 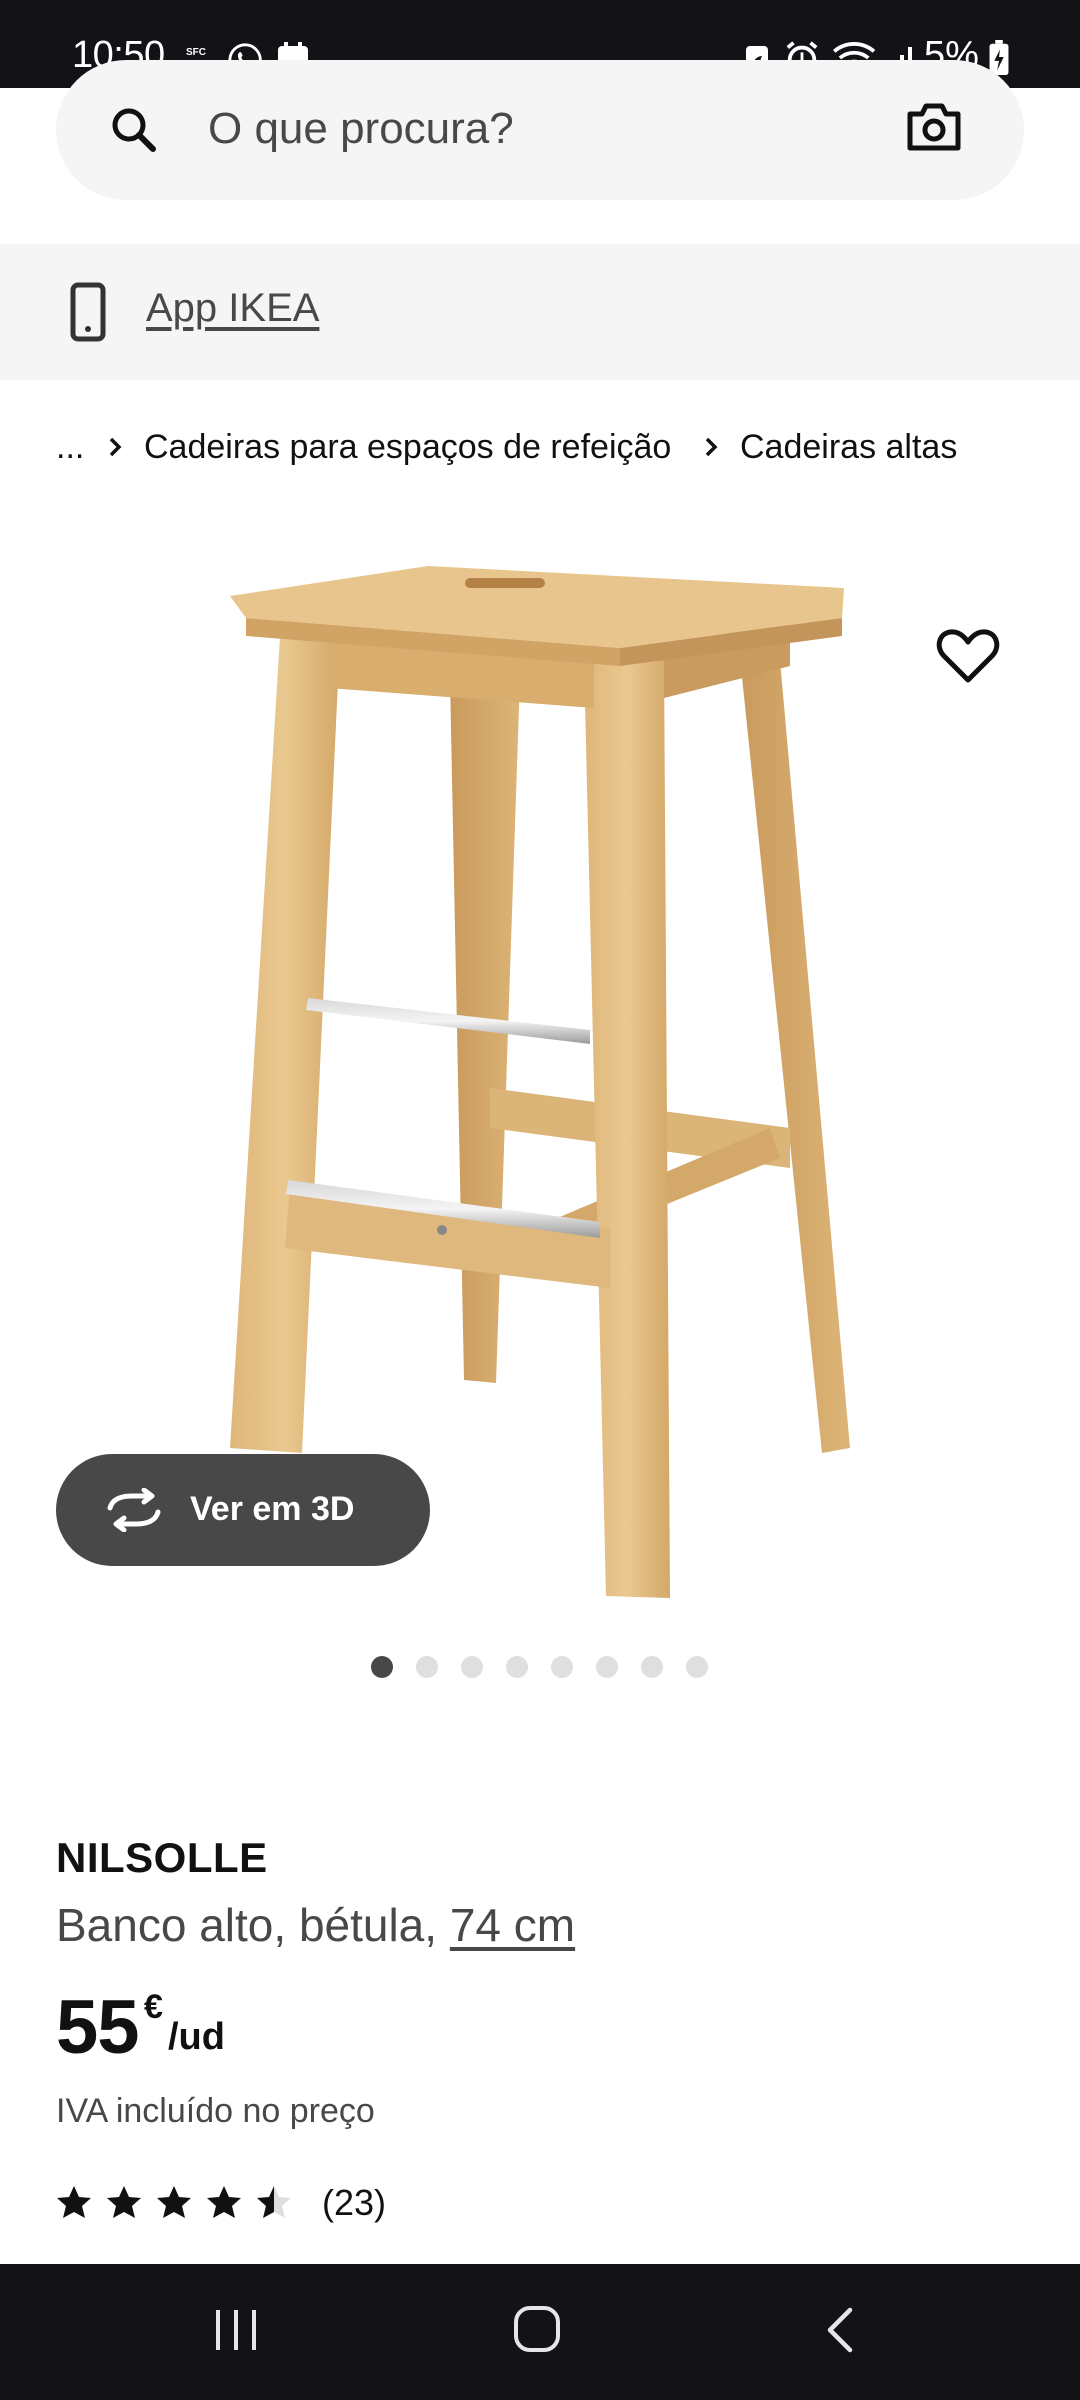 I want to click on product-description-text: Banco alto, bétula,, so click(x=247, y=1925).